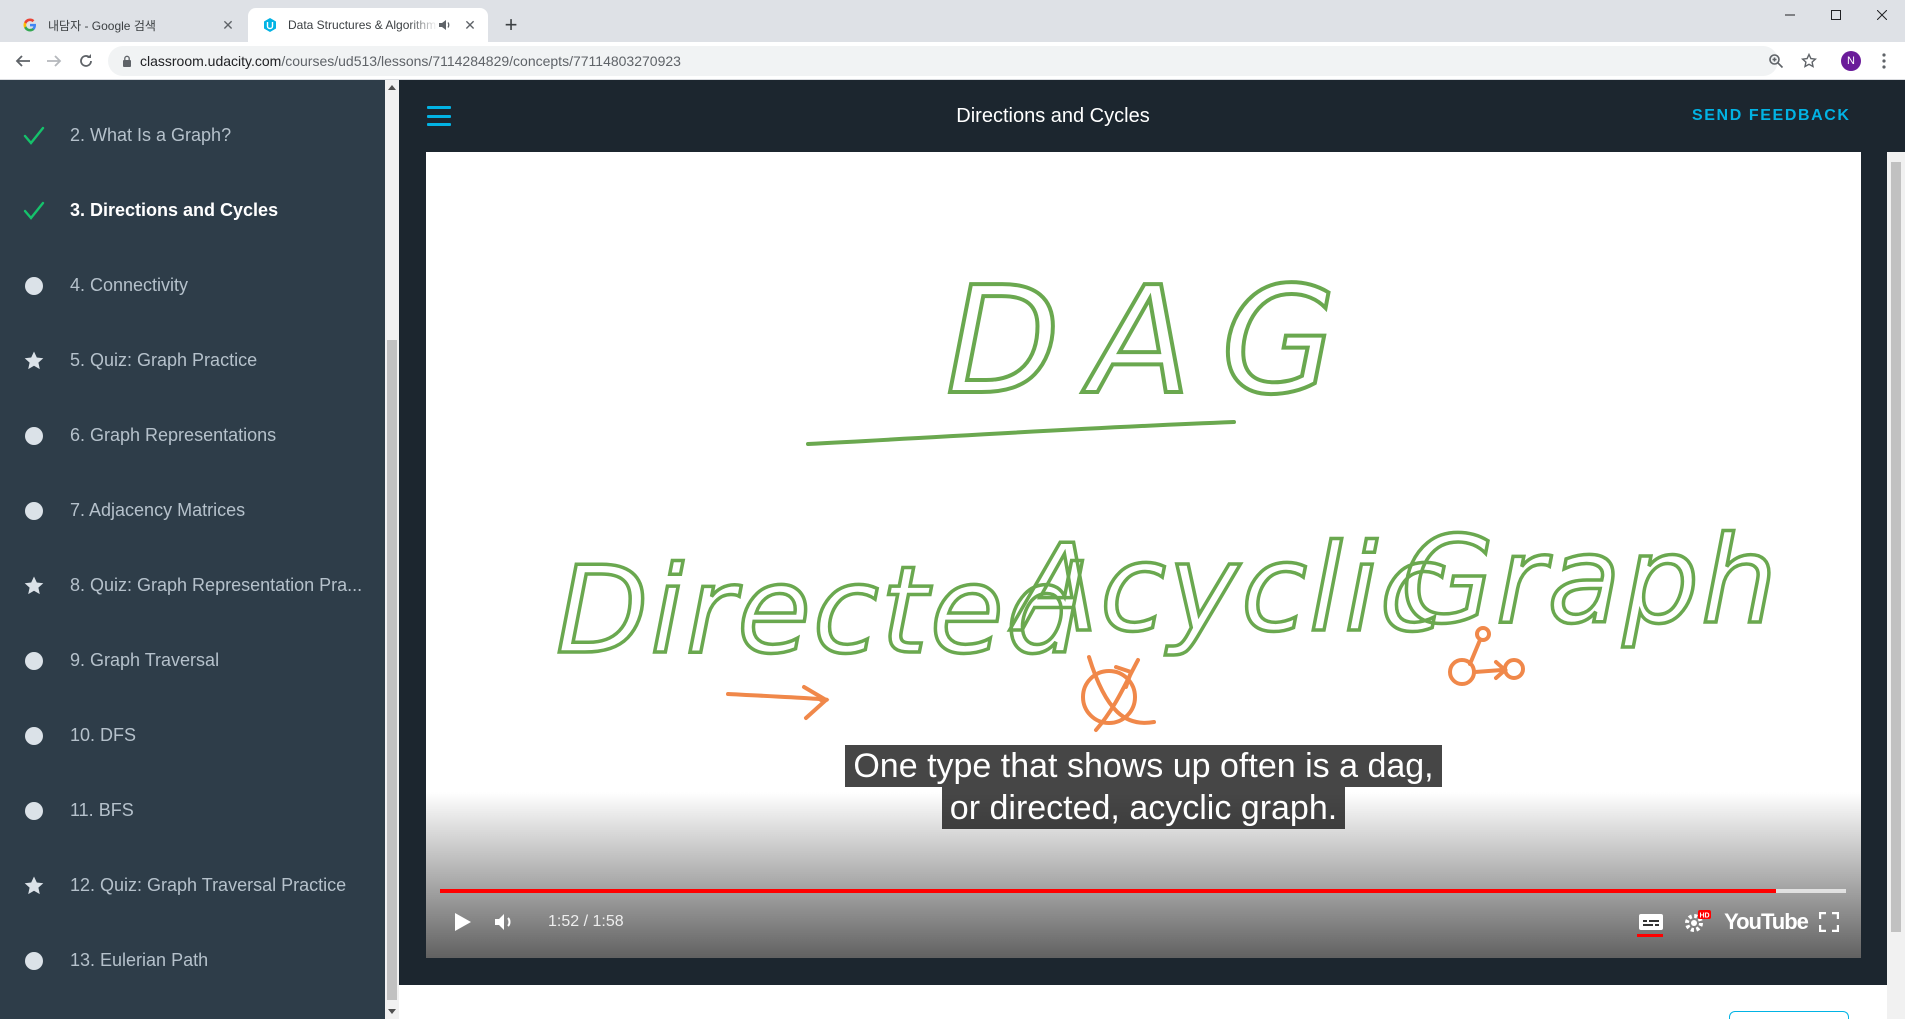  I want to click on sidebar-item: 13. Eulerian Path, so click(192, 960).